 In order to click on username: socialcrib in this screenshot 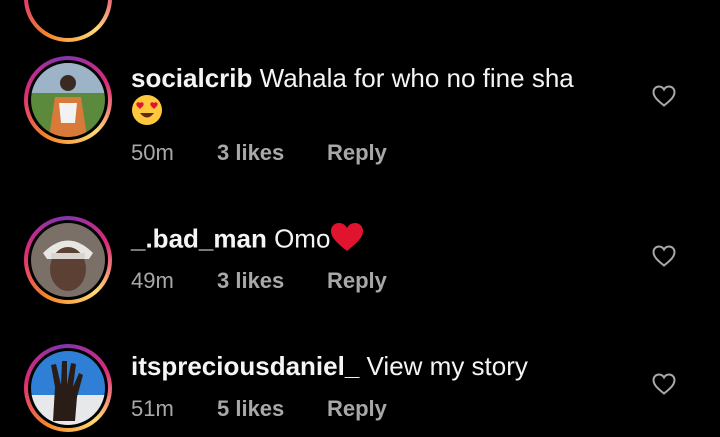, I will do `click(191, 78)`.